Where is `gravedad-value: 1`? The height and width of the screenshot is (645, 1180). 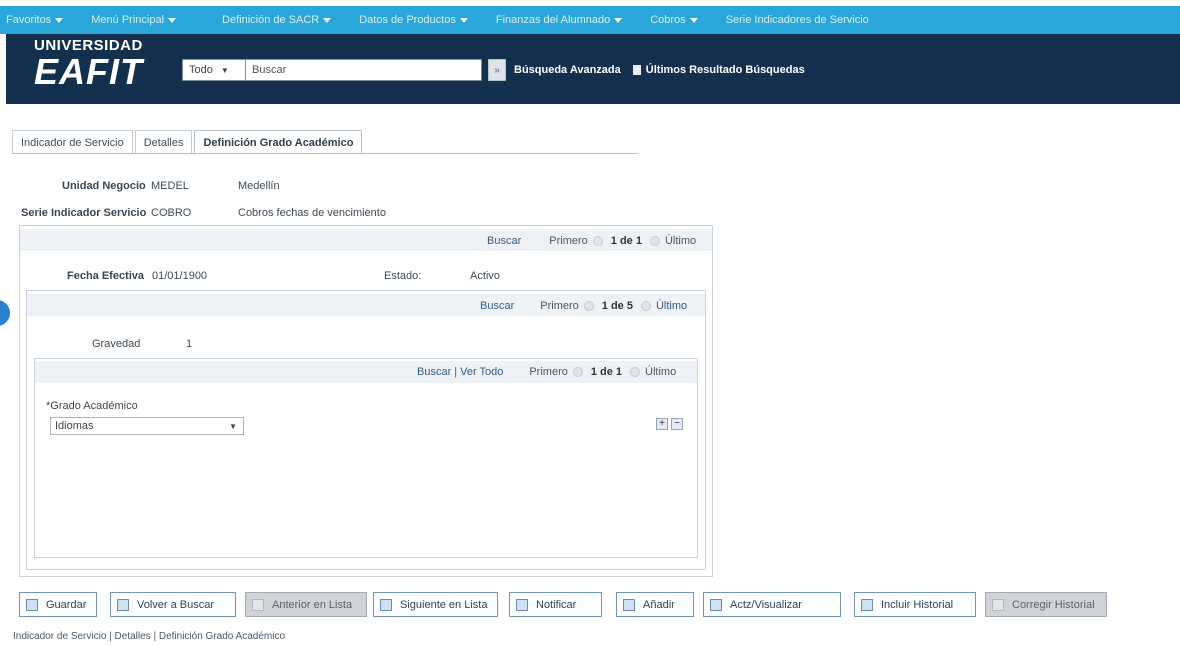
gravedad-value: 1 is located at coordinates (189, 344).